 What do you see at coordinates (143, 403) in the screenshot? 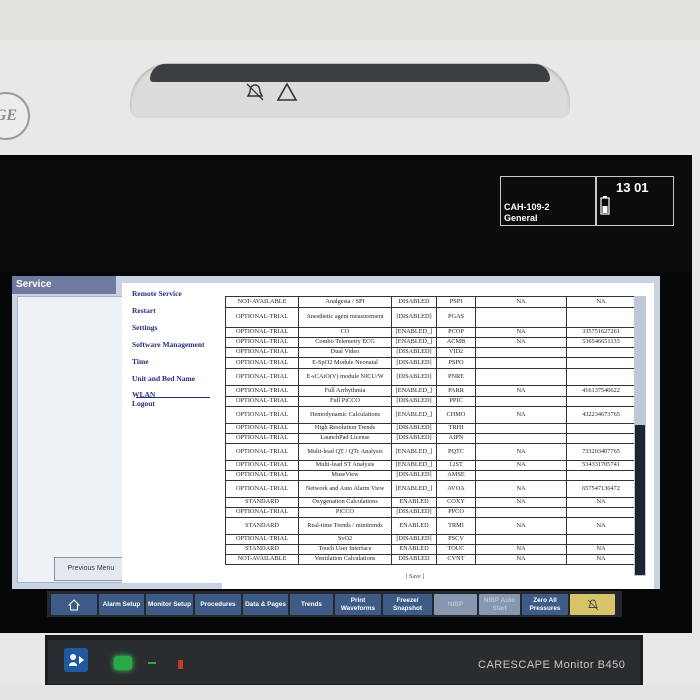
I see `menu-item-logout: Logout` at bounding box center [143, 403].